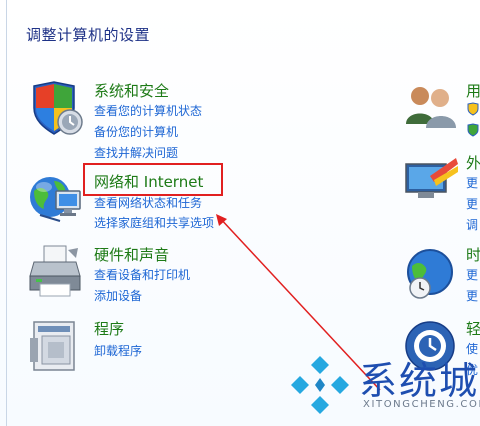  What do you see at coordinates (421, 404) in the screenshot?
I see `watermark-subtext: XITONGCHENG.COM` at bounding box center [421, 404].